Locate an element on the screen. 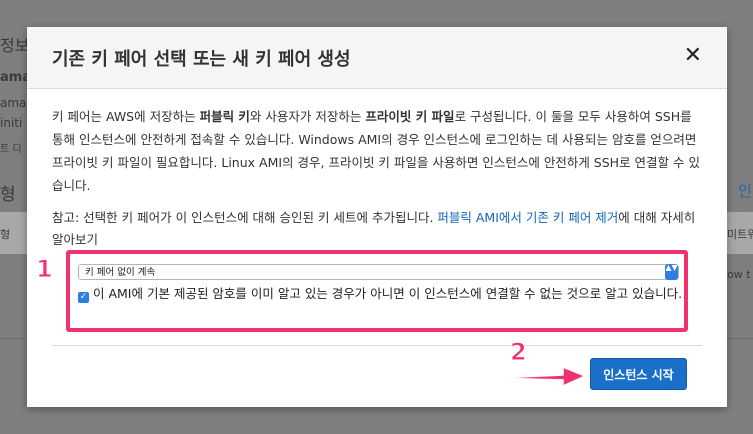 The width and height of the screenshot is (753, 434). remove-key-pair-link: 퍼블릭 AMI에서 기존 키 페어 제거 is located at coordinates (527, 217).